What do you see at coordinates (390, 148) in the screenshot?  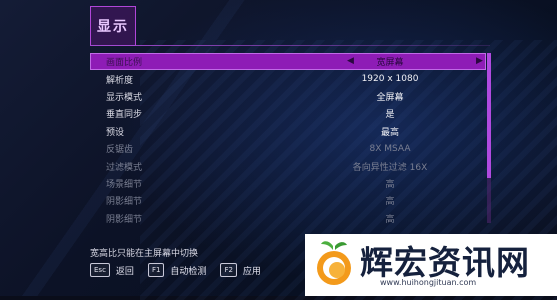 I see `setting-value: 8X MSAA` at bounding box center [390, 148].